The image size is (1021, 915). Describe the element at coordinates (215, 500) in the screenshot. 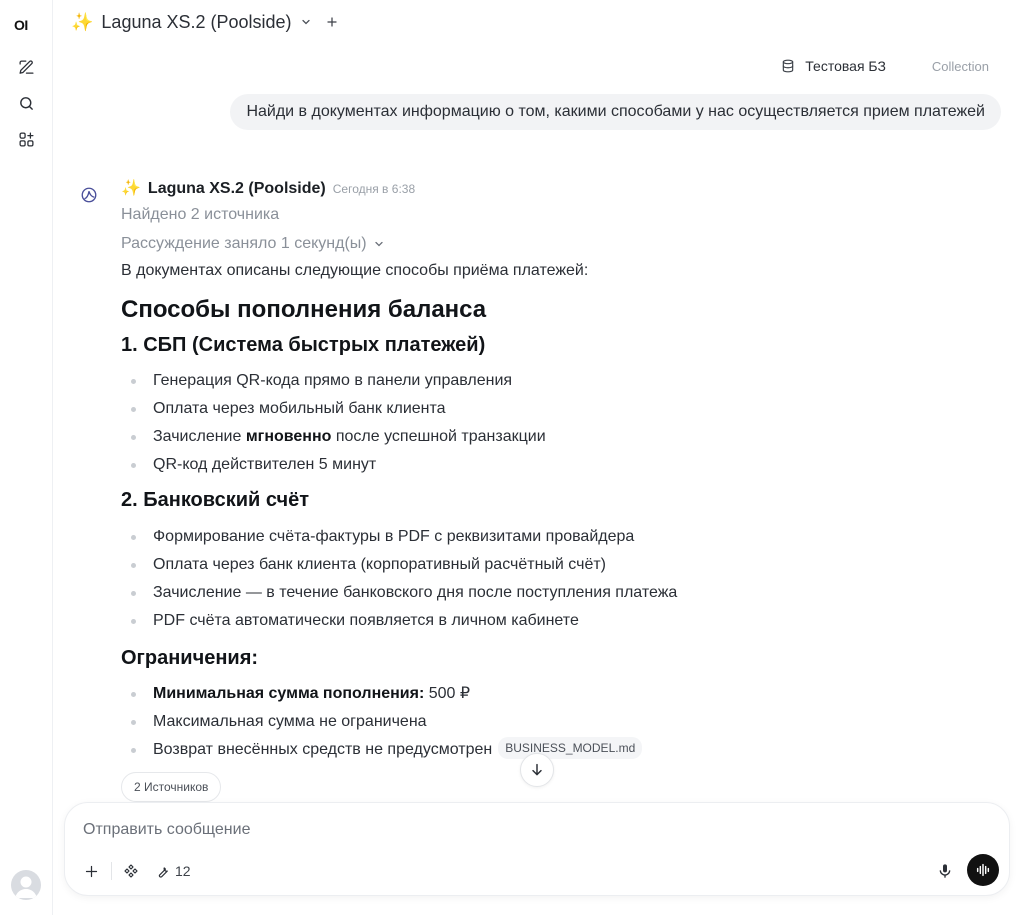

I see `section-heading-bank: 2. Банковский счёт` at that location.